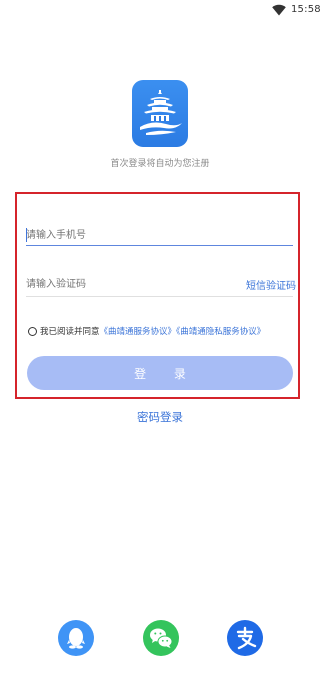 Image resolution: width=320 pixels, height=693 pixels. What do you see at coordinates (159, 245) in the screenshot?
I see `phone-underline` at bounding box center [159, 245].